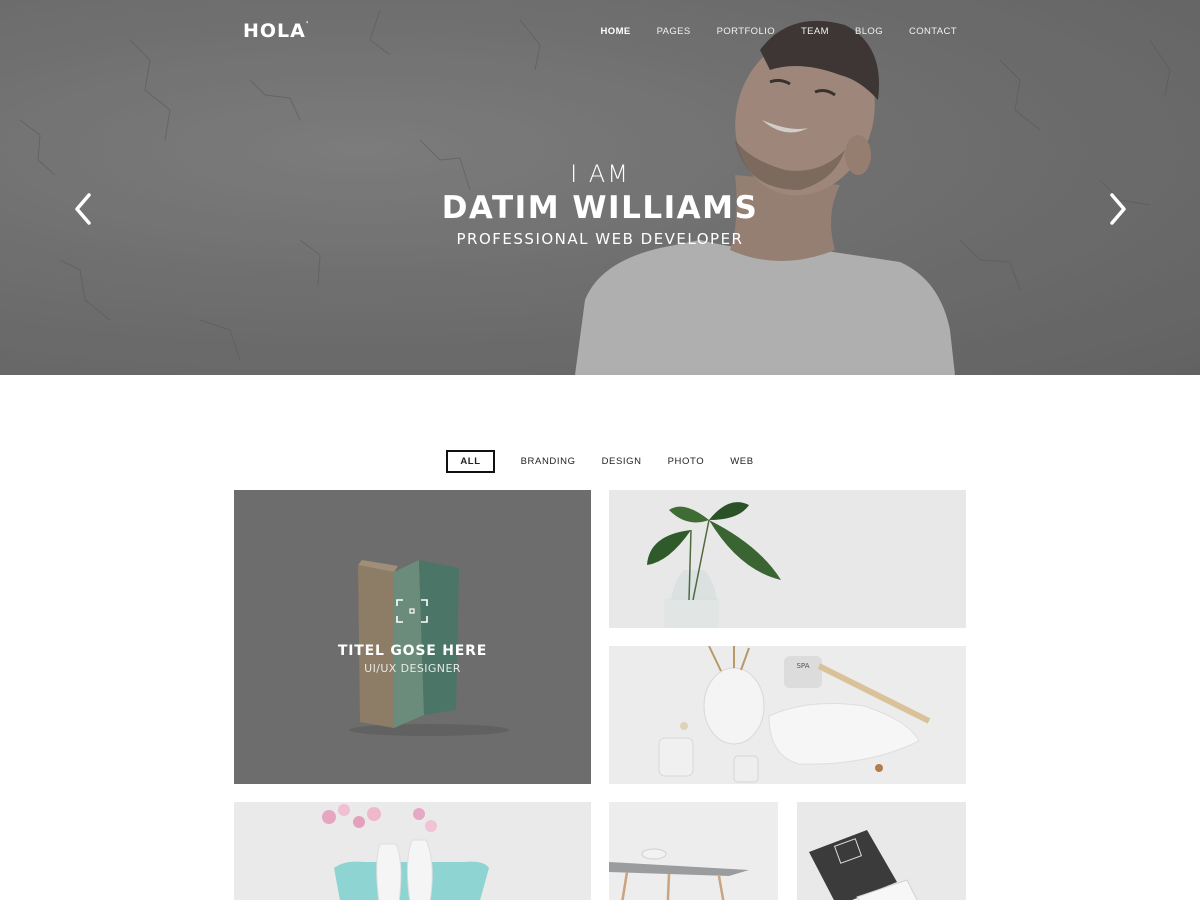 This screenshot has height=900, width=1200. I want to click on flower-vases-image, so click(405, 852).